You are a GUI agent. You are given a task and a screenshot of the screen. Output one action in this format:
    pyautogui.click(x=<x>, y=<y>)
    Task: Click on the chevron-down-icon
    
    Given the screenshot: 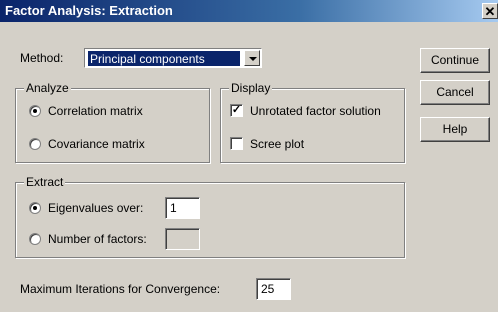 What is the action you would take?
    pyautogui.click(x=252, y=58)
    